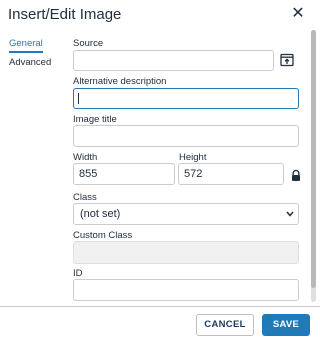 The image size is (320, 343). I want to click on close-icon: ✕, so click(298, 14).